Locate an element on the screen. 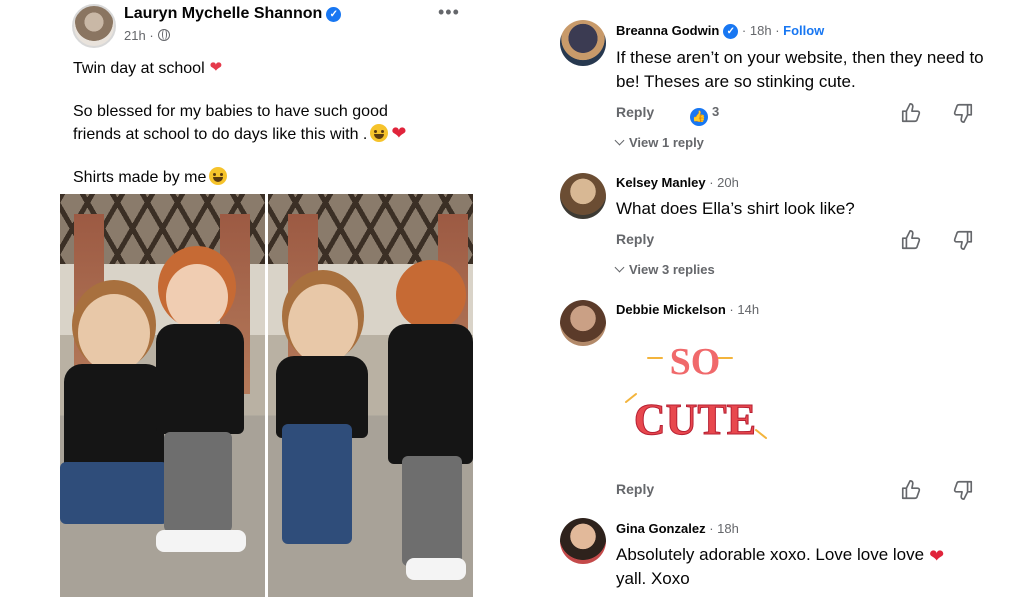 The width and height of the screenshot is (1024, 597). svg-text: SO is located at coordinates (695, 362).